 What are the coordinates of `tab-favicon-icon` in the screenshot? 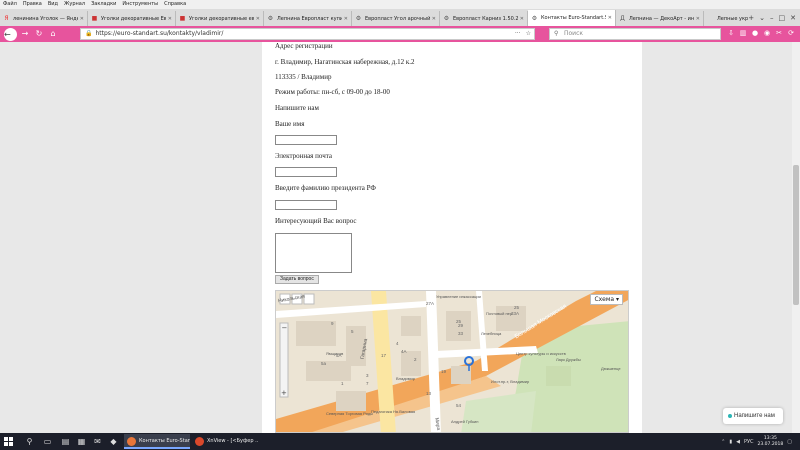 It's located at (710, 18).